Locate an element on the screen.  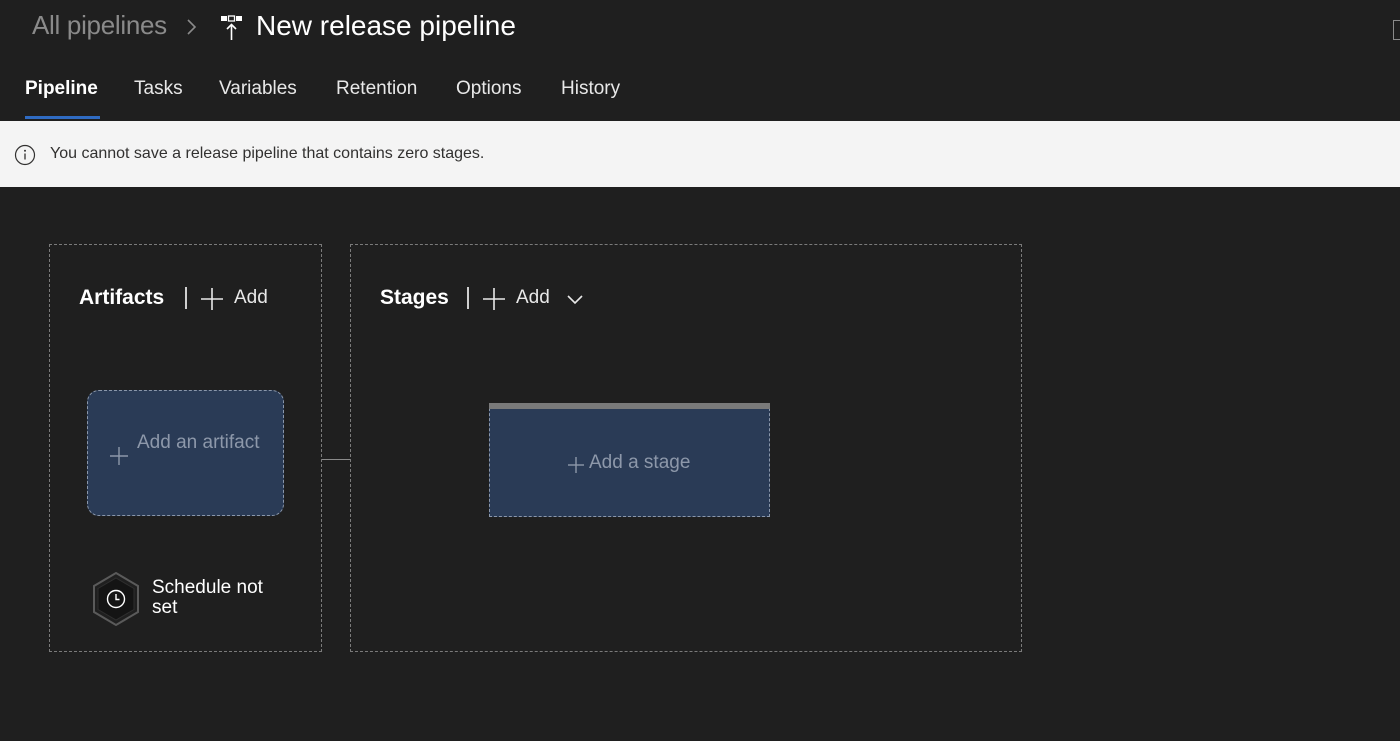
add-artifact-card: Add an artifact is located at coordinates (185, 453).